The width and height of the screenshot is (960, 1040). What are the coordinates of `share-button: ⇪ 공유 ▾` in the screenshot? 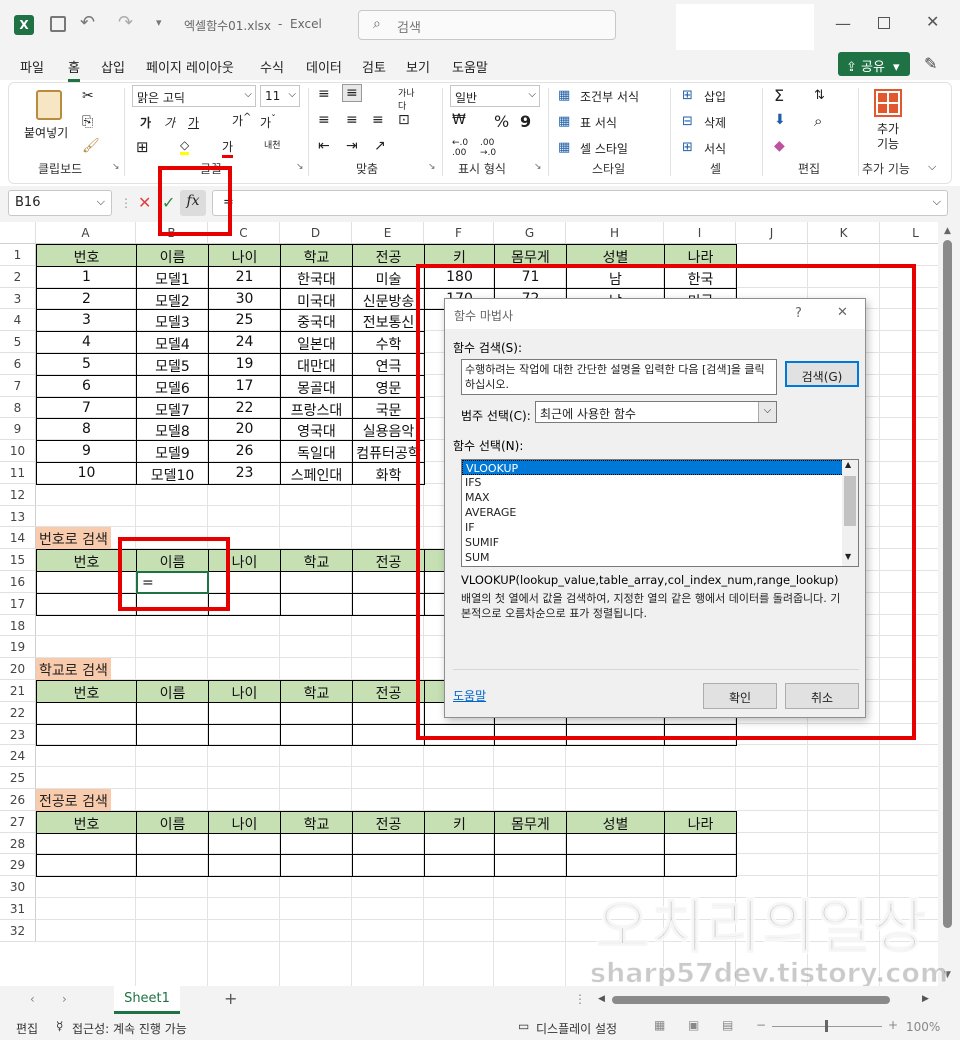 It's located at (874, 64).